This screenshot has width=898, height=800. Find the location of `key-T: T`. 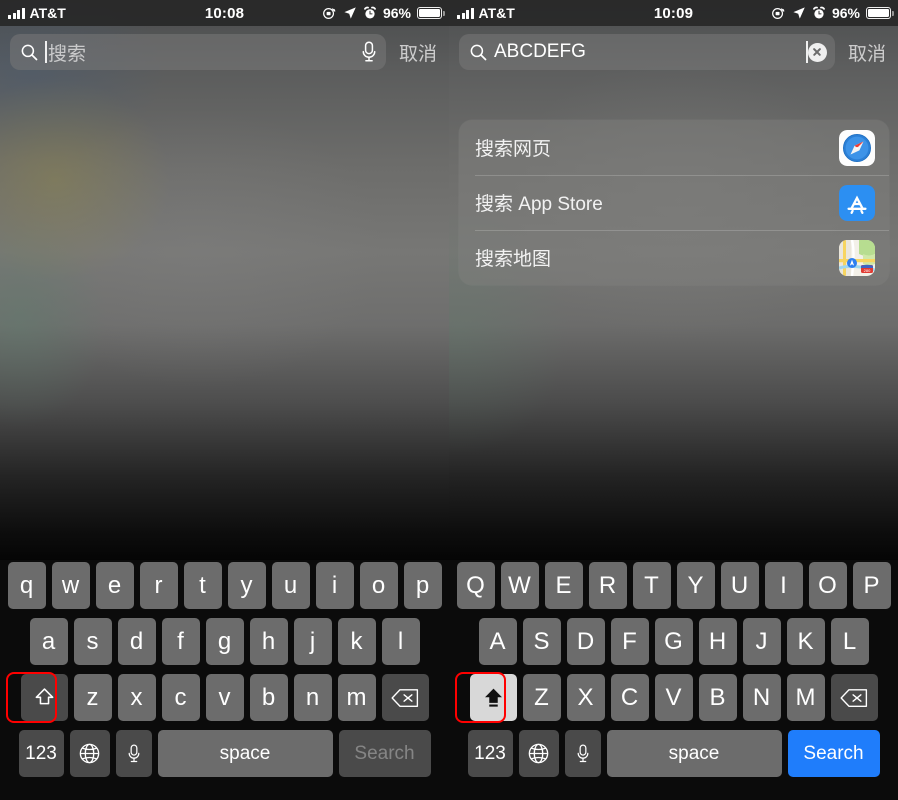

key-T: T is located at coordinates (651, 585).